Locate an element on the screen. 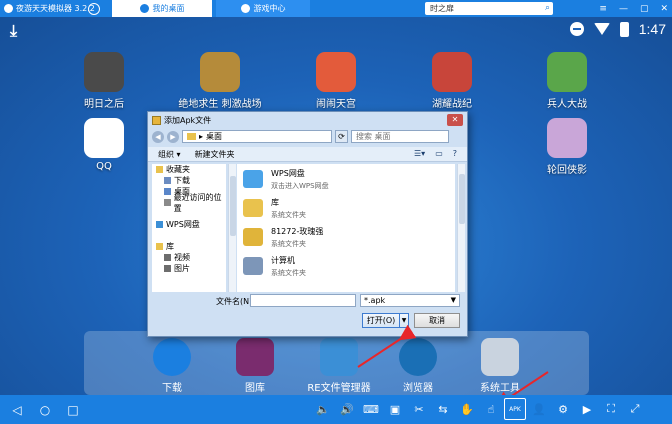 The height and width of the screenshot is (424, 672). toolbar-right: ☰▾ ▭ ? is located at coordinates (435, 153).